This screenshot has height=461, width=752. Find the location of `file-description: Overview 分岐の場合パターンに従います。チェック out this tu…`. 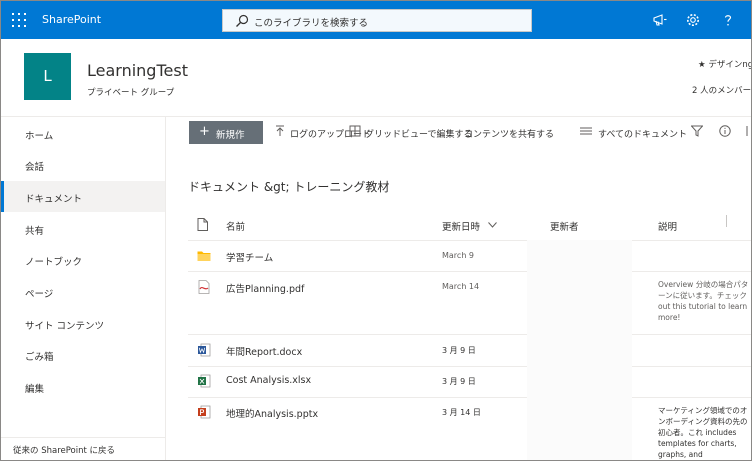

file-description: Overview 分岐の場合パターンに従います。チェック out this tu… is located at coordinates (703, 301).